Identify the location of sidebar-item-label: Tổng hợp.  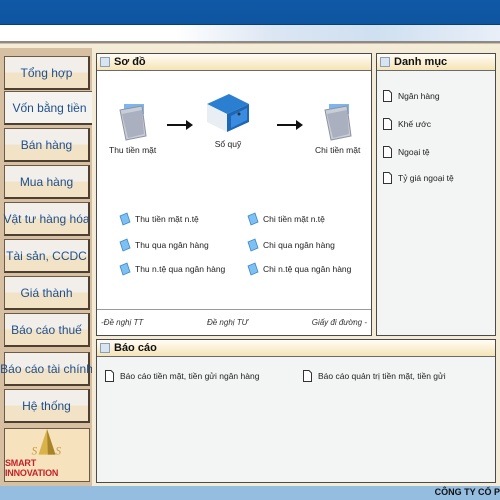
(46, 72).